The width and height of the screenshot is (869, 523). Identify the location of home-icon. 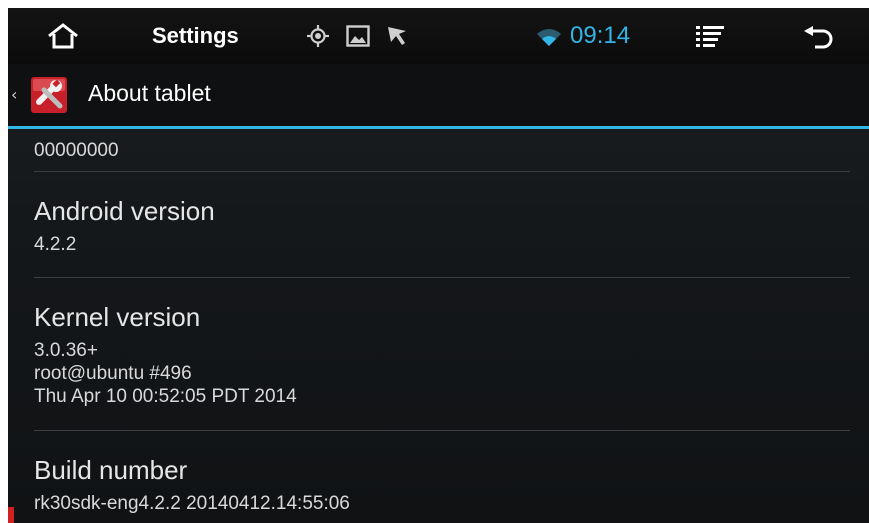
(63, 36).